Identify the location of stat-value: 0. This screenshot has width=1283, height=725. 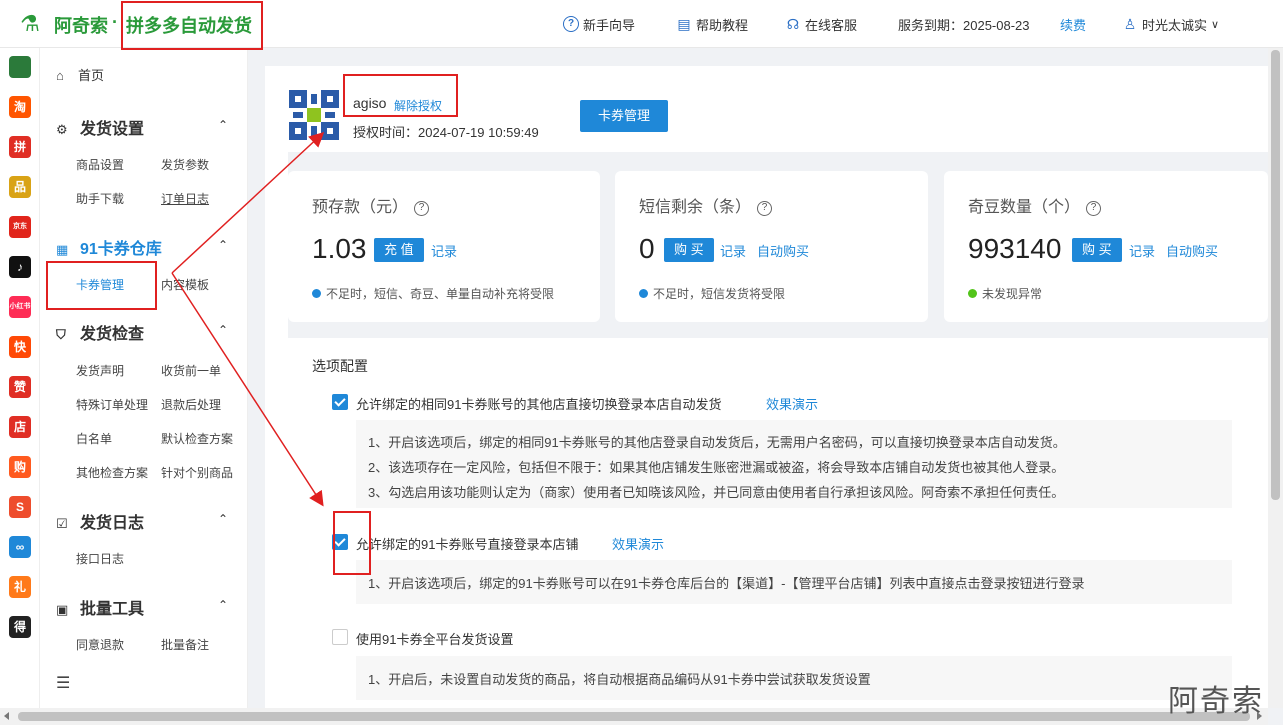
(647, 248).